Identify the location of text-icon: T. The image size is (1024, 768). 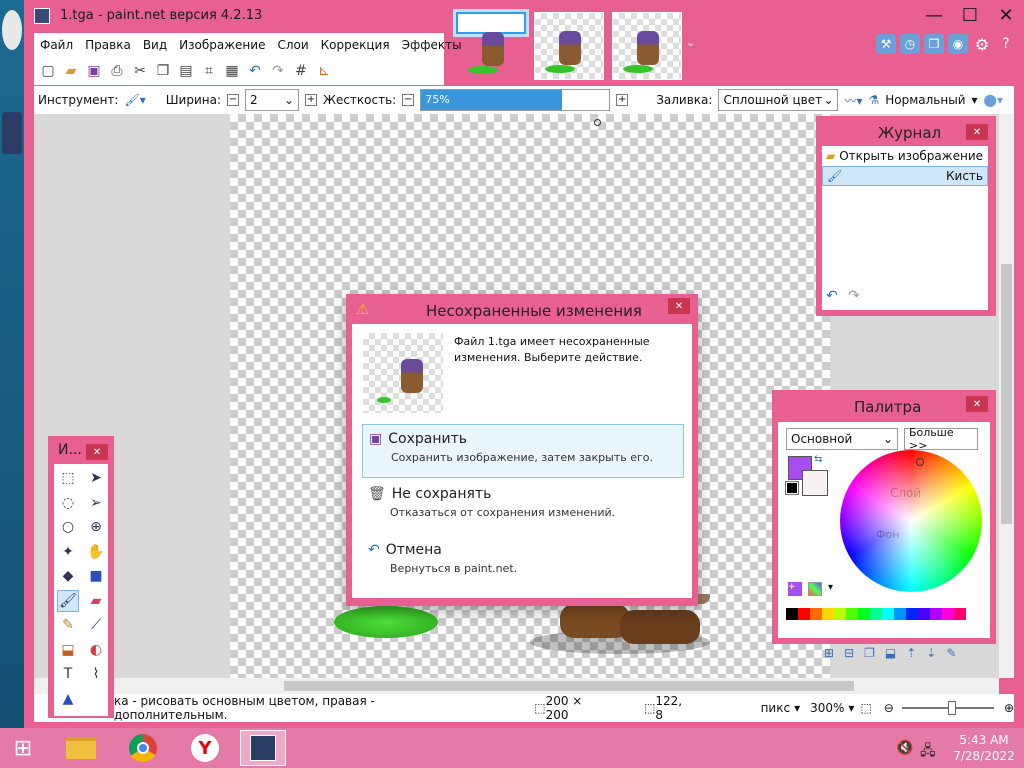
(68, 674).